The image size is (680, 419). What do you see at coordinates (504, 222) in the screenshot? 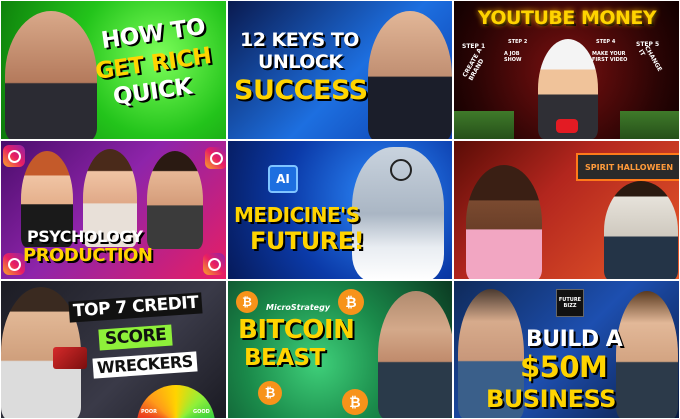
I see `girl-photo` at bounding box center [504, 222].